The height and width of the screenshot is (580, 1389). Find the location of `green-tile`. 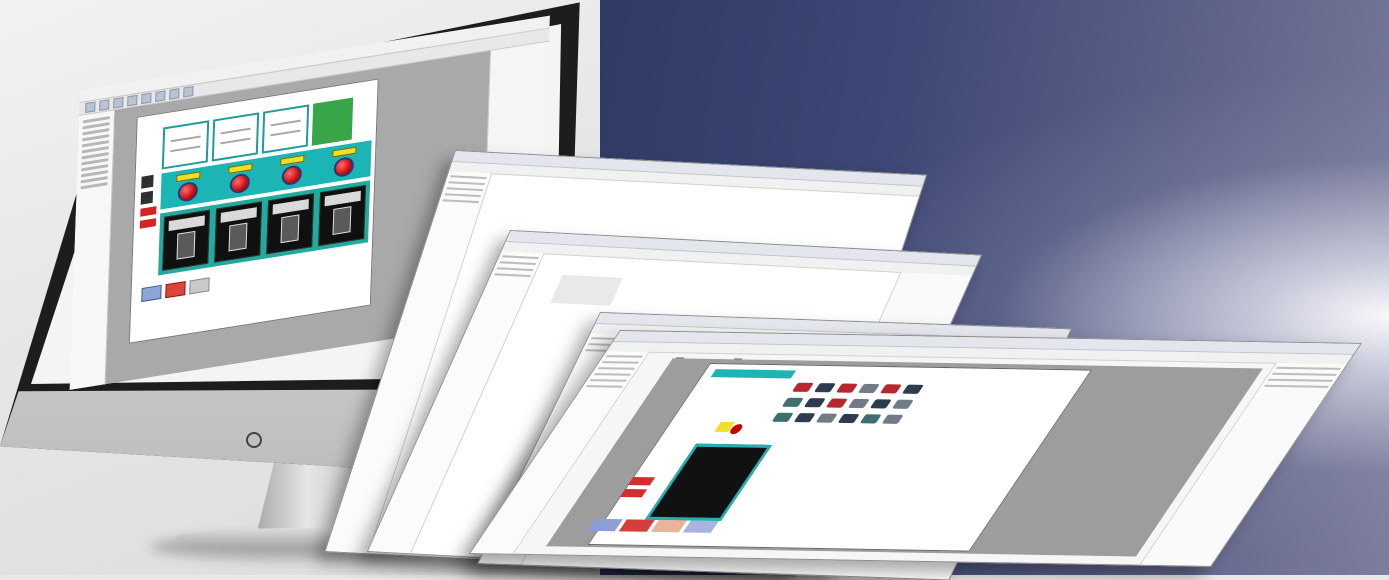

green-tile is located at coordinates (332, 121).